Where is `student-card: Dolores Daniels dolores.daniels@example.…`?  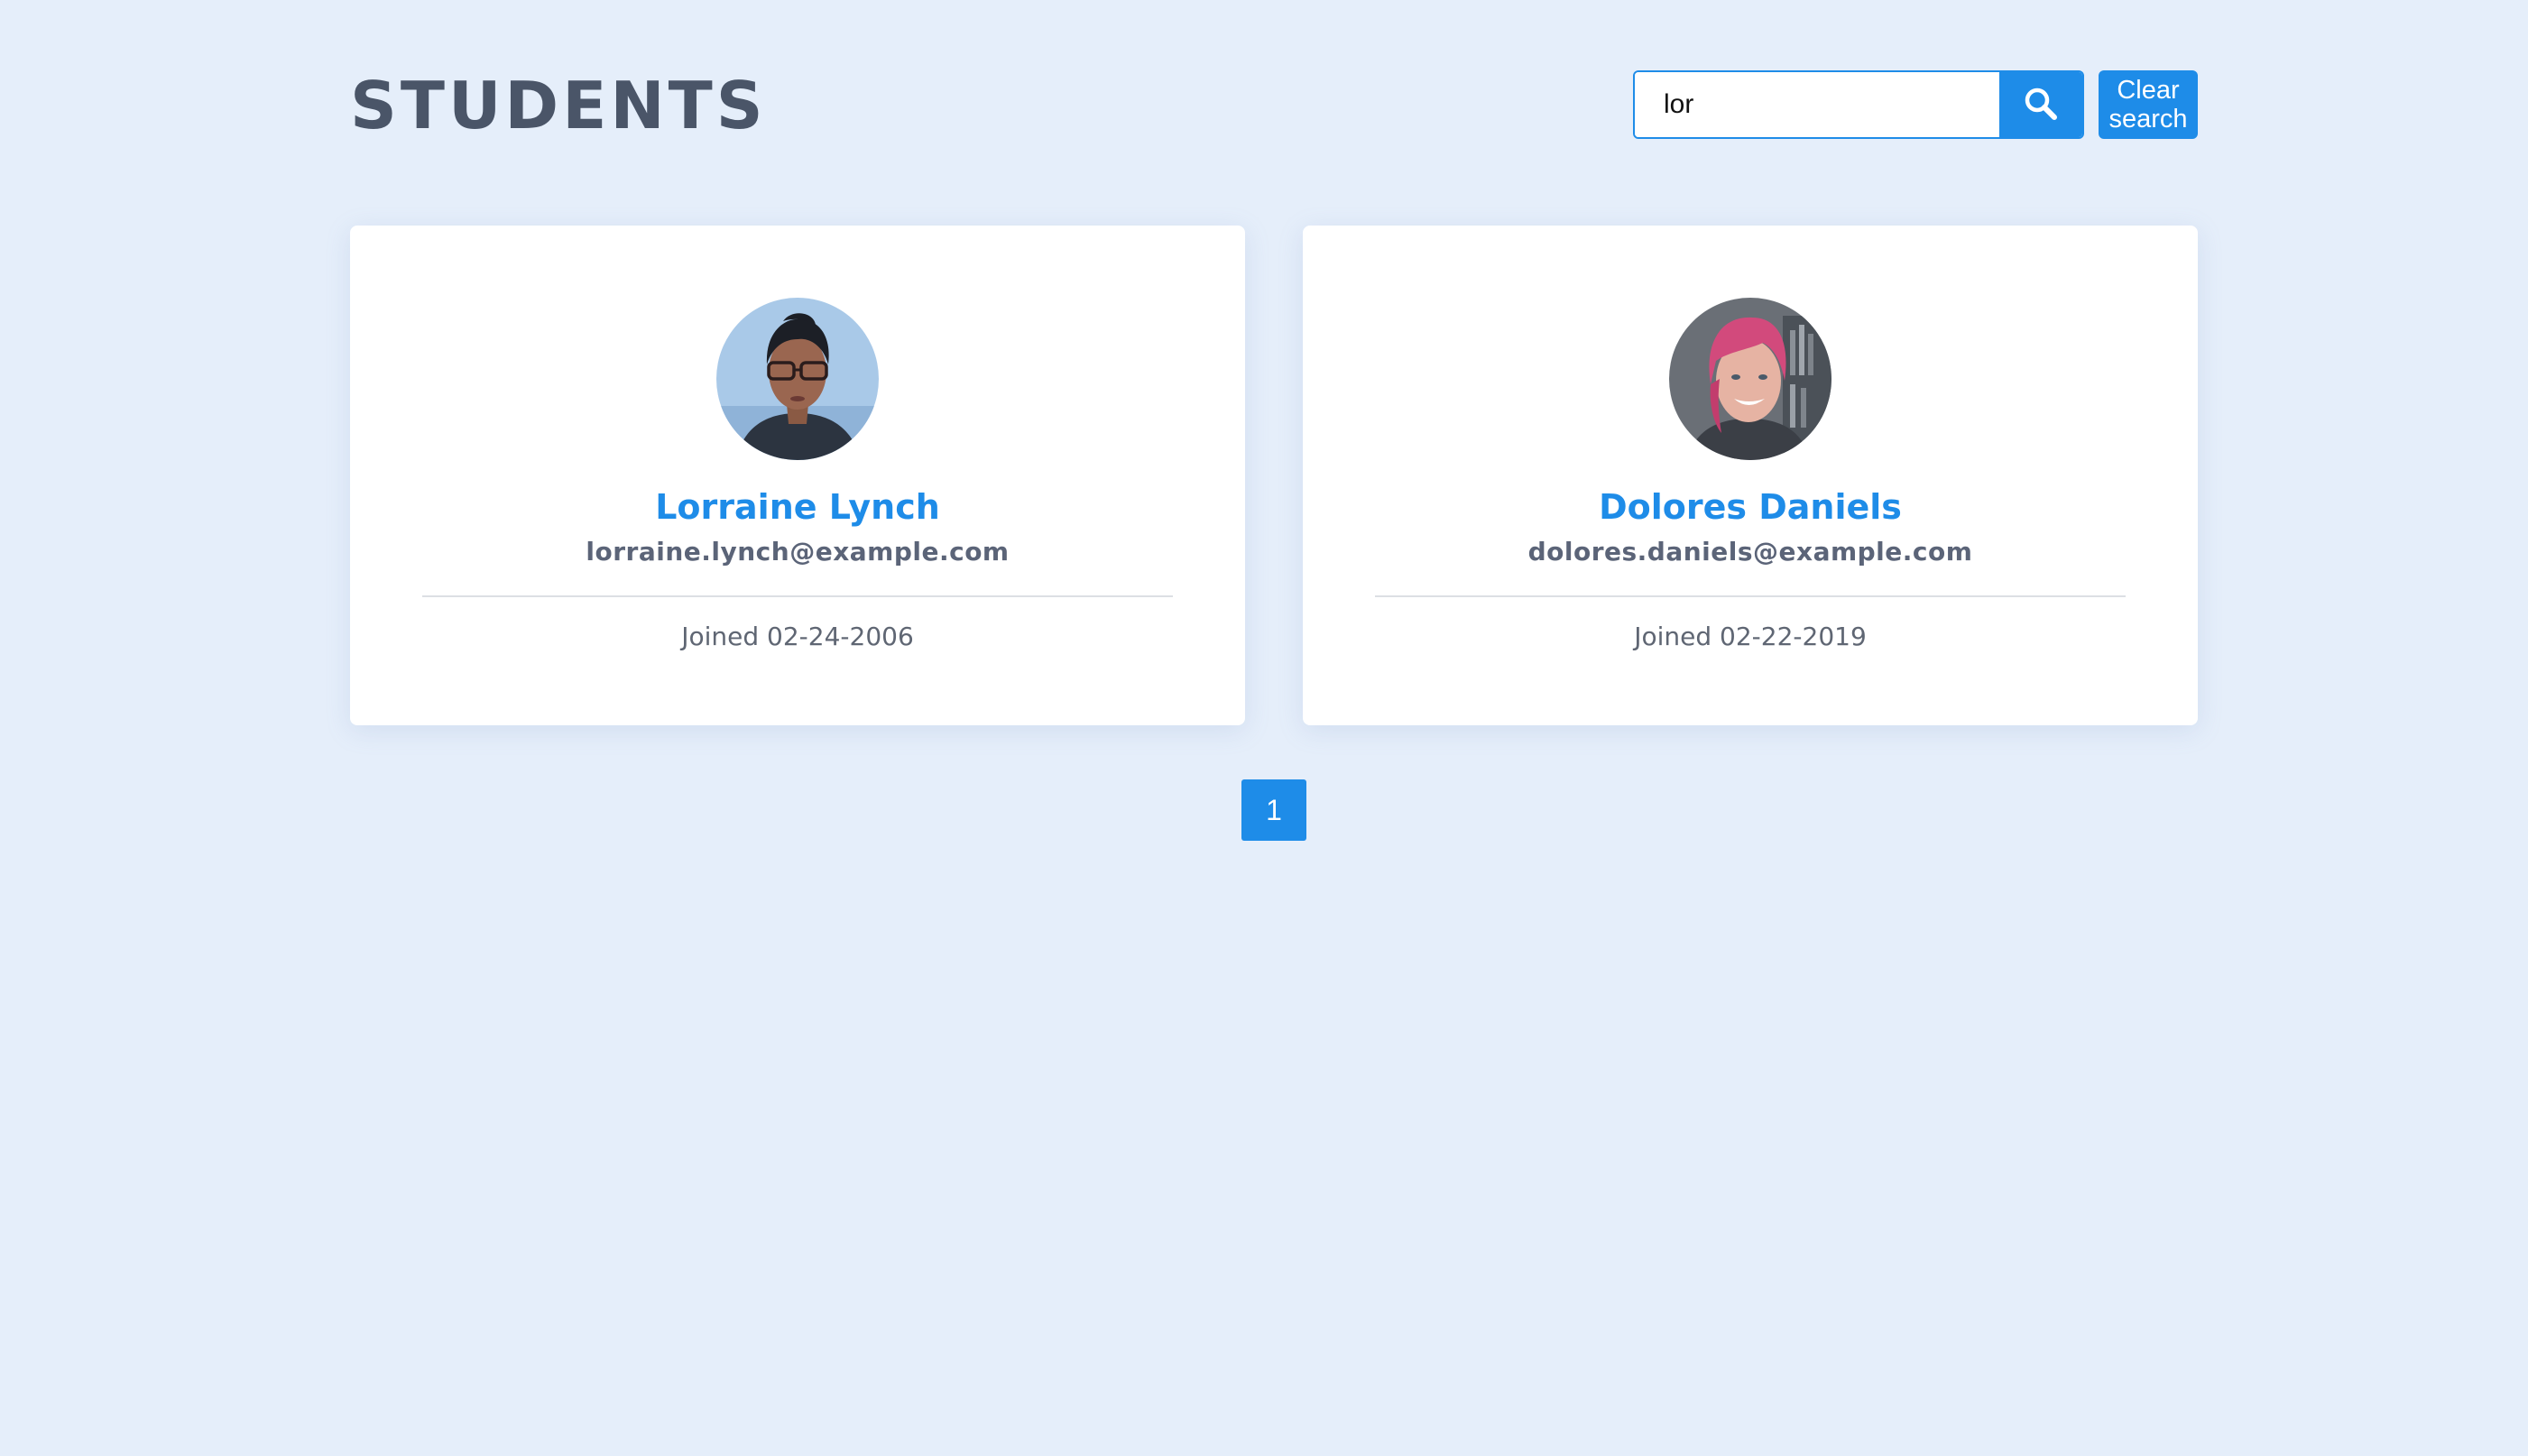 student-card: Dolores Daniels dolores.daniels@example.… is located at coordinates (1750, 475).